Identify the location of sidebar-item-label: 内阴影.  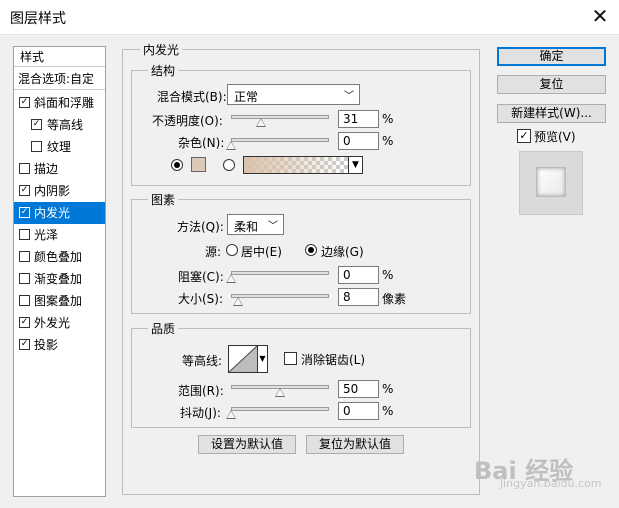
(52, 191).